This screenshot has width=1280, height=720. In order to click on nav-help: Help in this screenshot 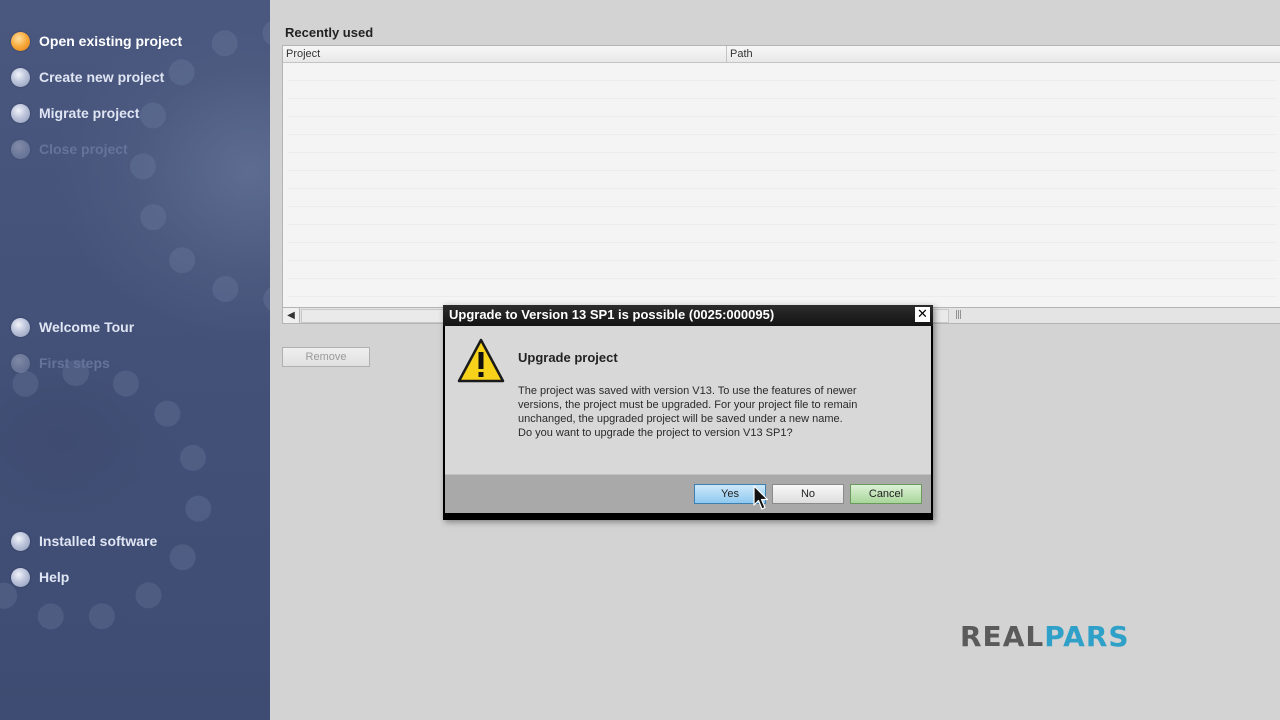, I will do `click(40, 577)`.